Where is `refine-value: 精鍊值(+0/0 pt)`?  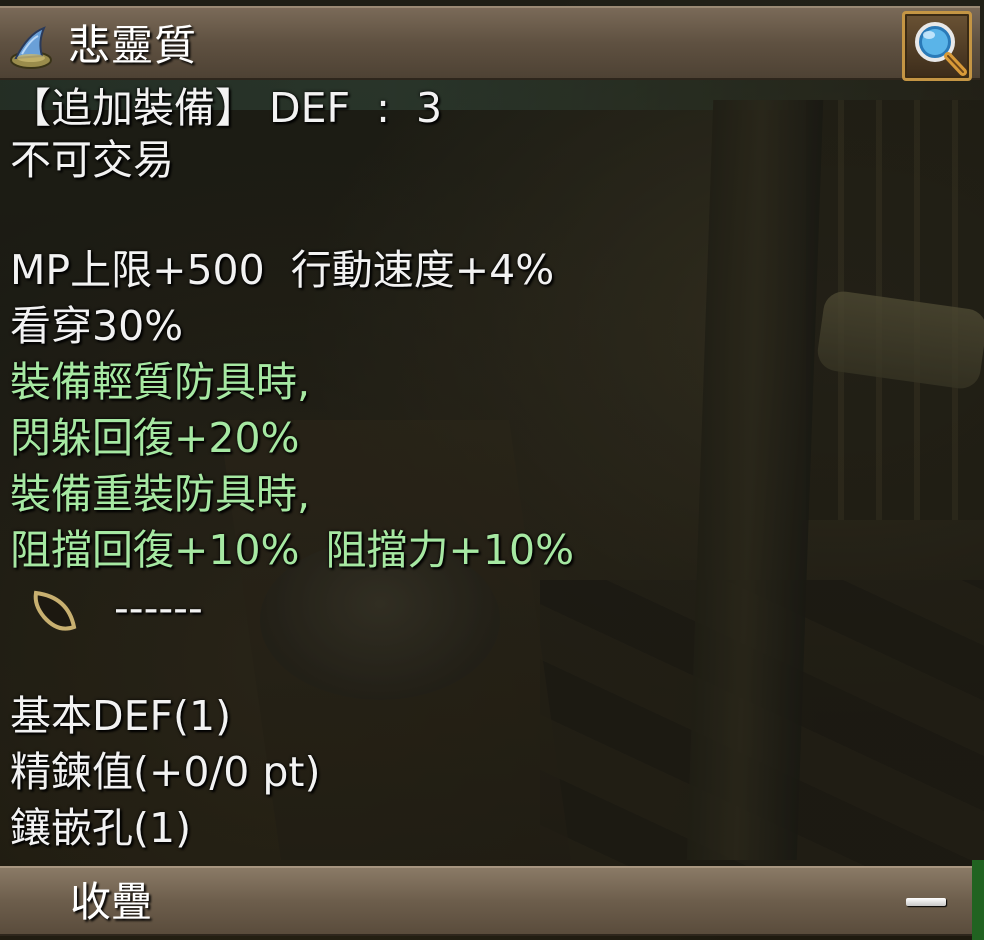
refine-value: 精鍊值(+0/0 pt) is located at coordinates (165, 772).